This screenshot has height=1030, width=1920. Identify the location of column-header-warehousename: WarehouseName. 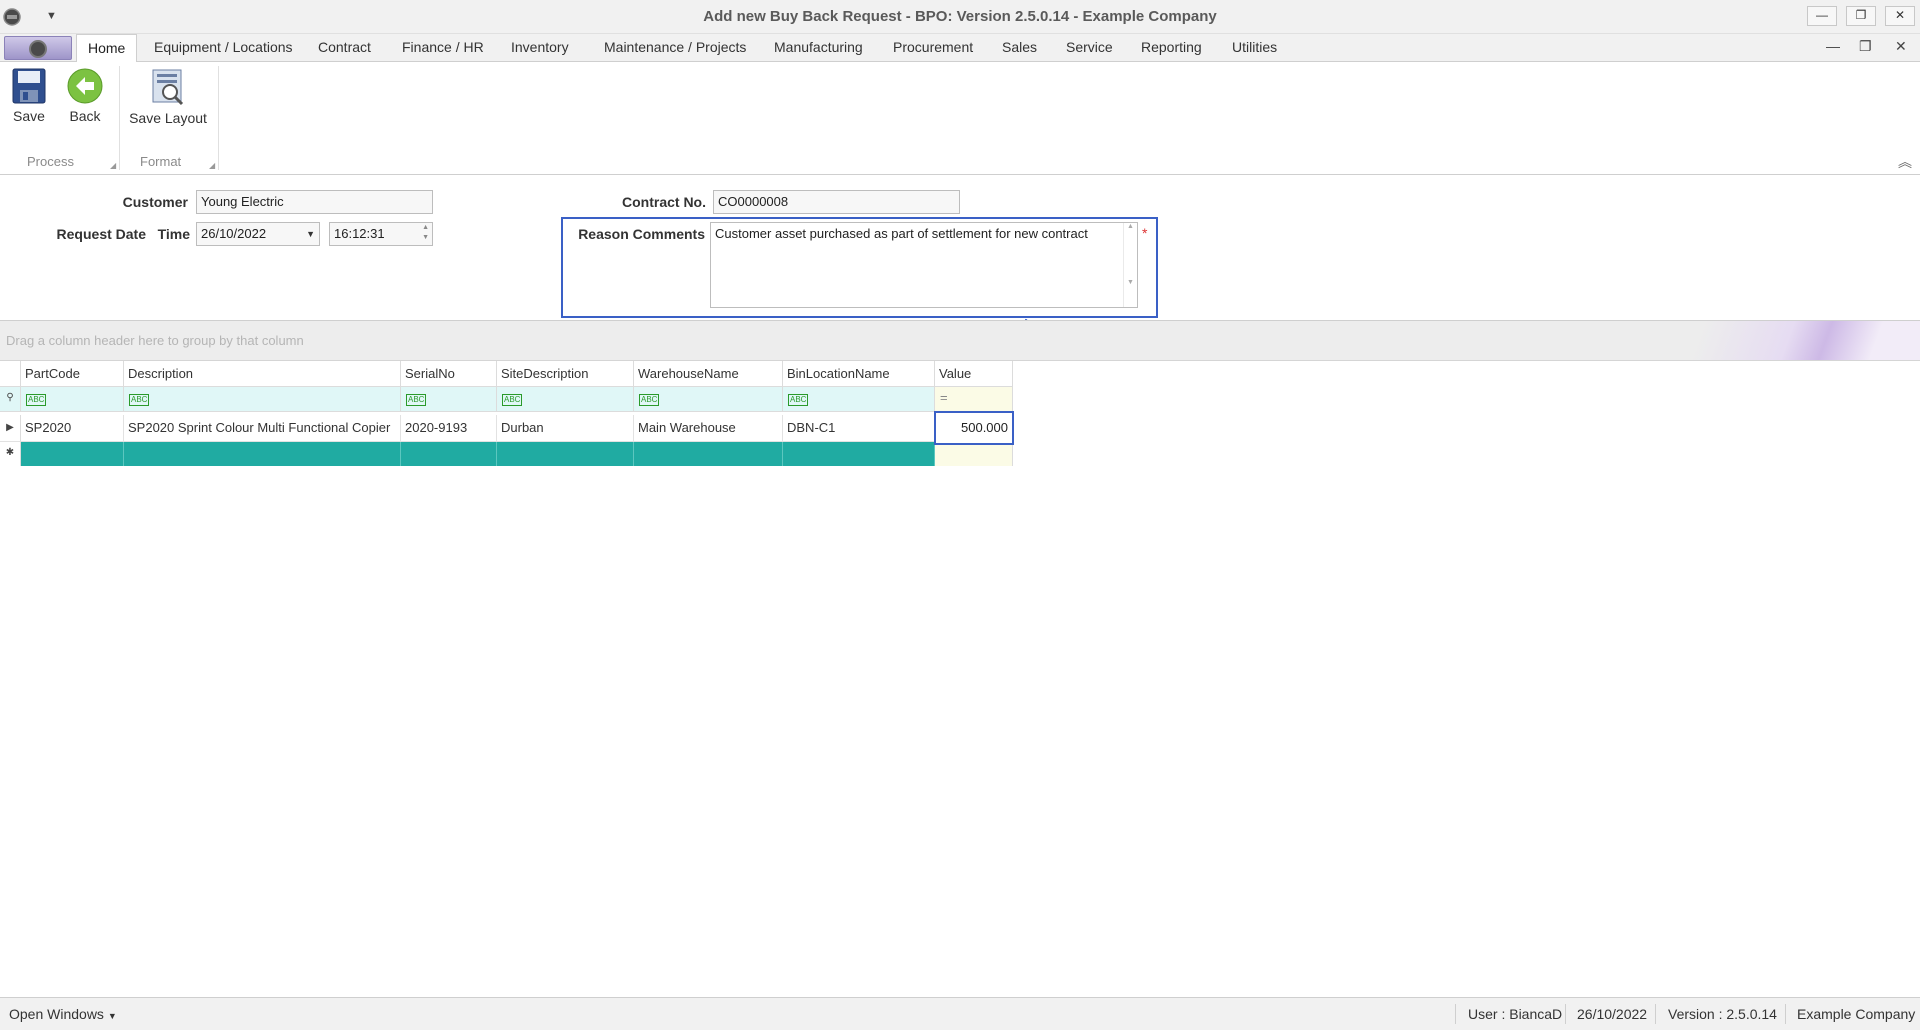
(708, 374).